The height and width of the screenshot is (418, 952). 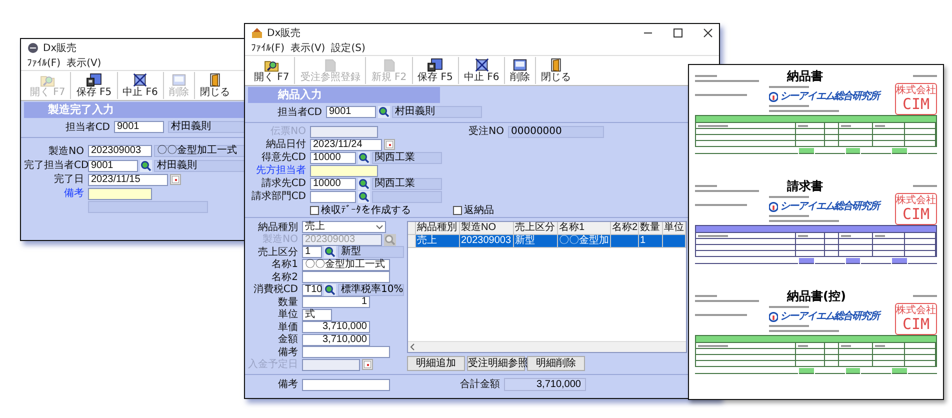 What do you see at coordinates (556, 132) in the screenshot?
I see `order-number-display: 00000000` at bounding box center [556, 132].